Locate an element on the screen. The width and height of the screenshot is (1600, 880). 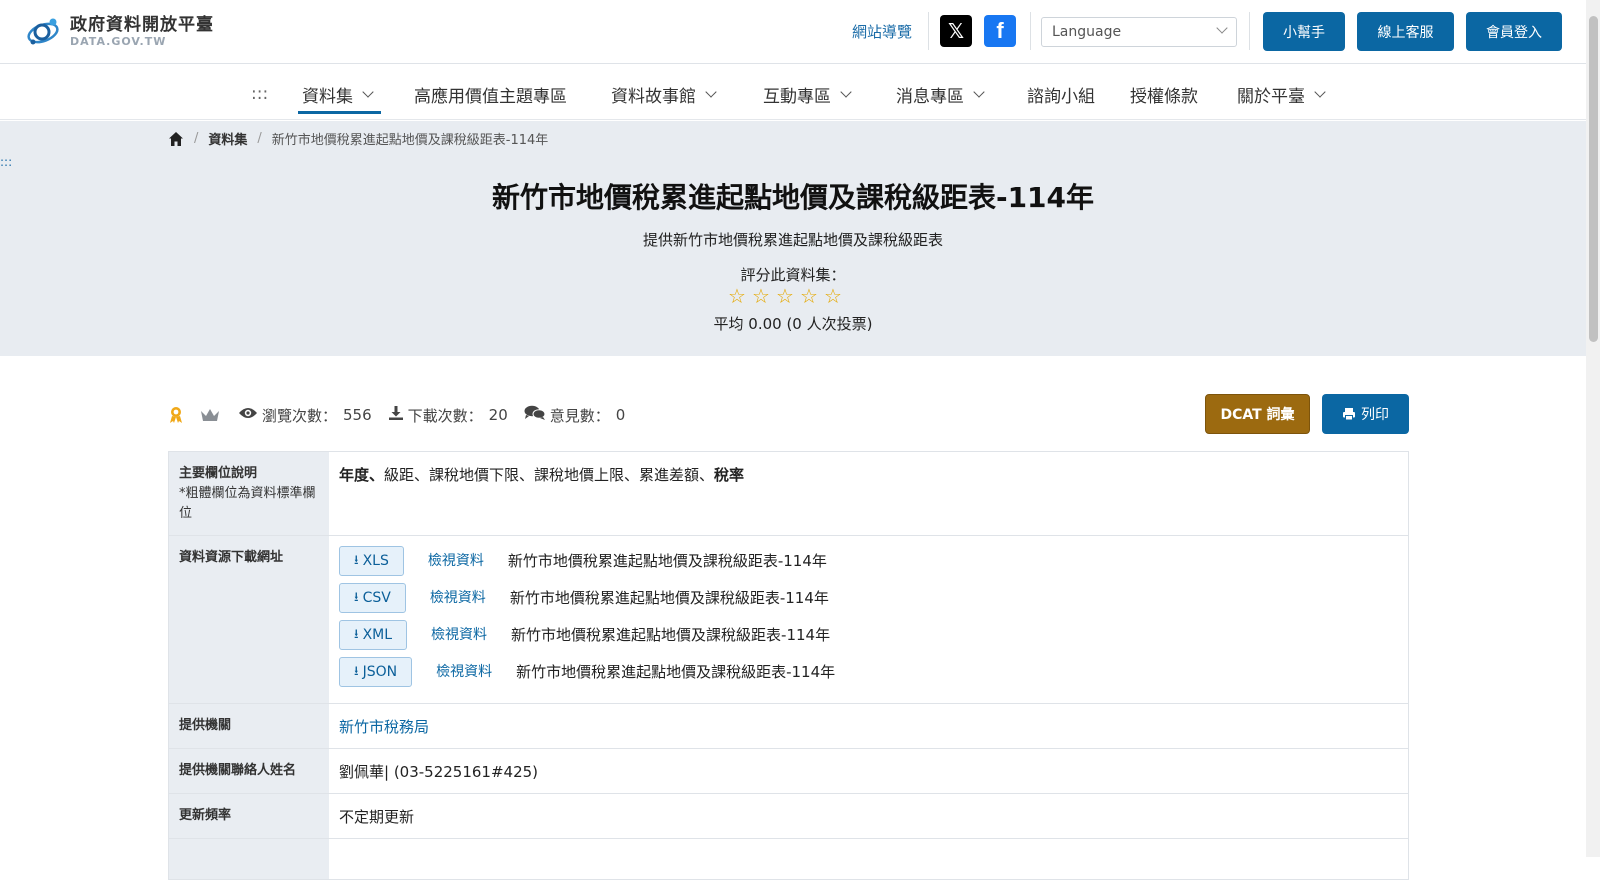
provider-link: 新竹市稅務局 is located at coordinates (384, 727).